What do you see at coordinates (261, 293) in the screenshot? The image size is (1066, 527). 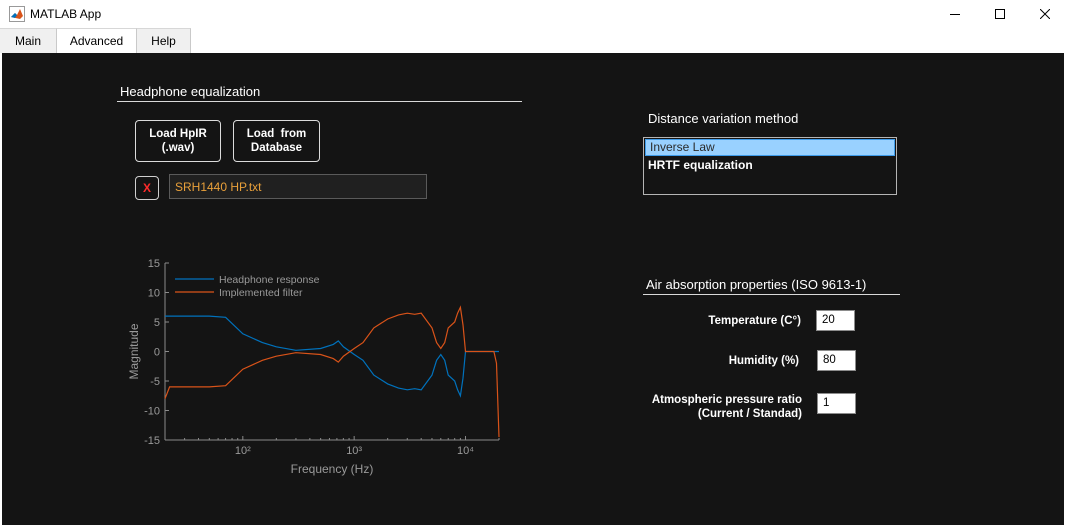 I see `legend-label: Implemented filter` at bounding box center [261, 293].